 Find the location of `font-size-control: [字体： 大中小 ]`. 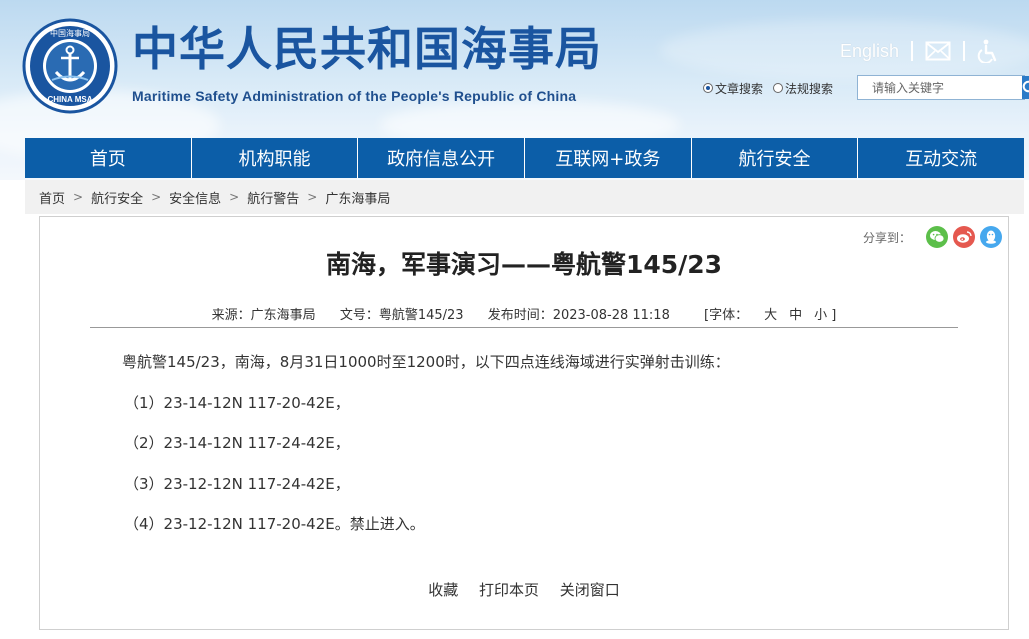

font-size-control: [字体： 大中小 ] is located at coordinates (765, 315).